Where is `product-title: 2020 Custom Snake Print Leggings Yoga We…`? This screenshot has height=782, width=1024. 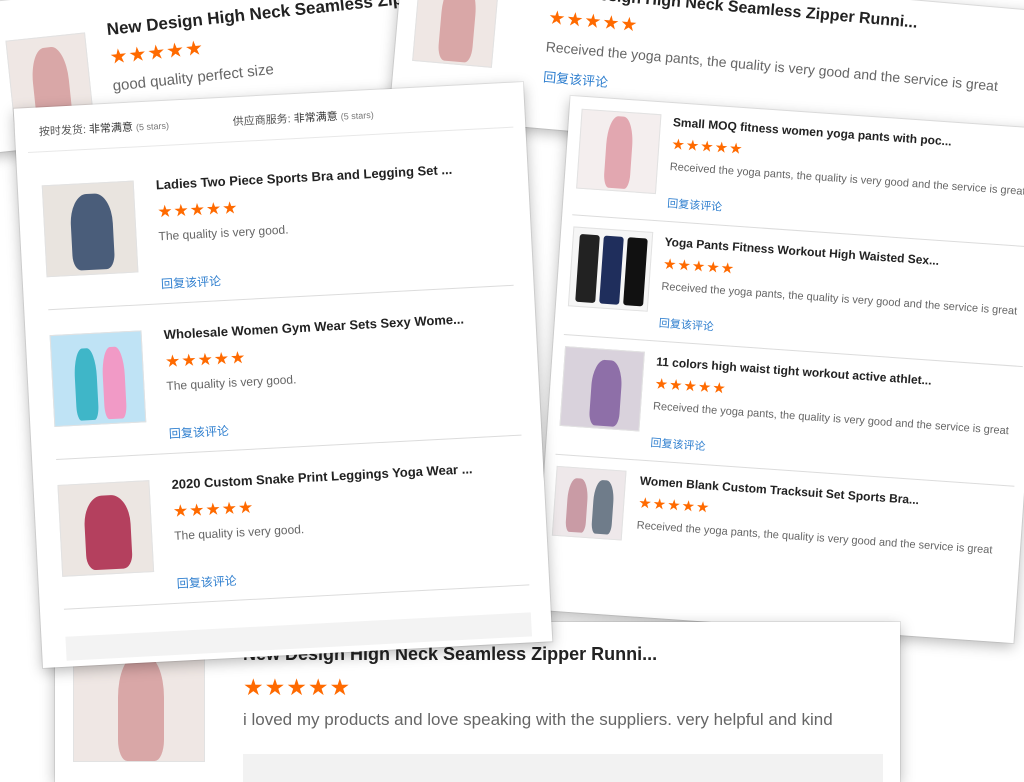
product-title: 2020 Custom Snake Print Leggings Yoga We… is located at coordinates (322, 476).